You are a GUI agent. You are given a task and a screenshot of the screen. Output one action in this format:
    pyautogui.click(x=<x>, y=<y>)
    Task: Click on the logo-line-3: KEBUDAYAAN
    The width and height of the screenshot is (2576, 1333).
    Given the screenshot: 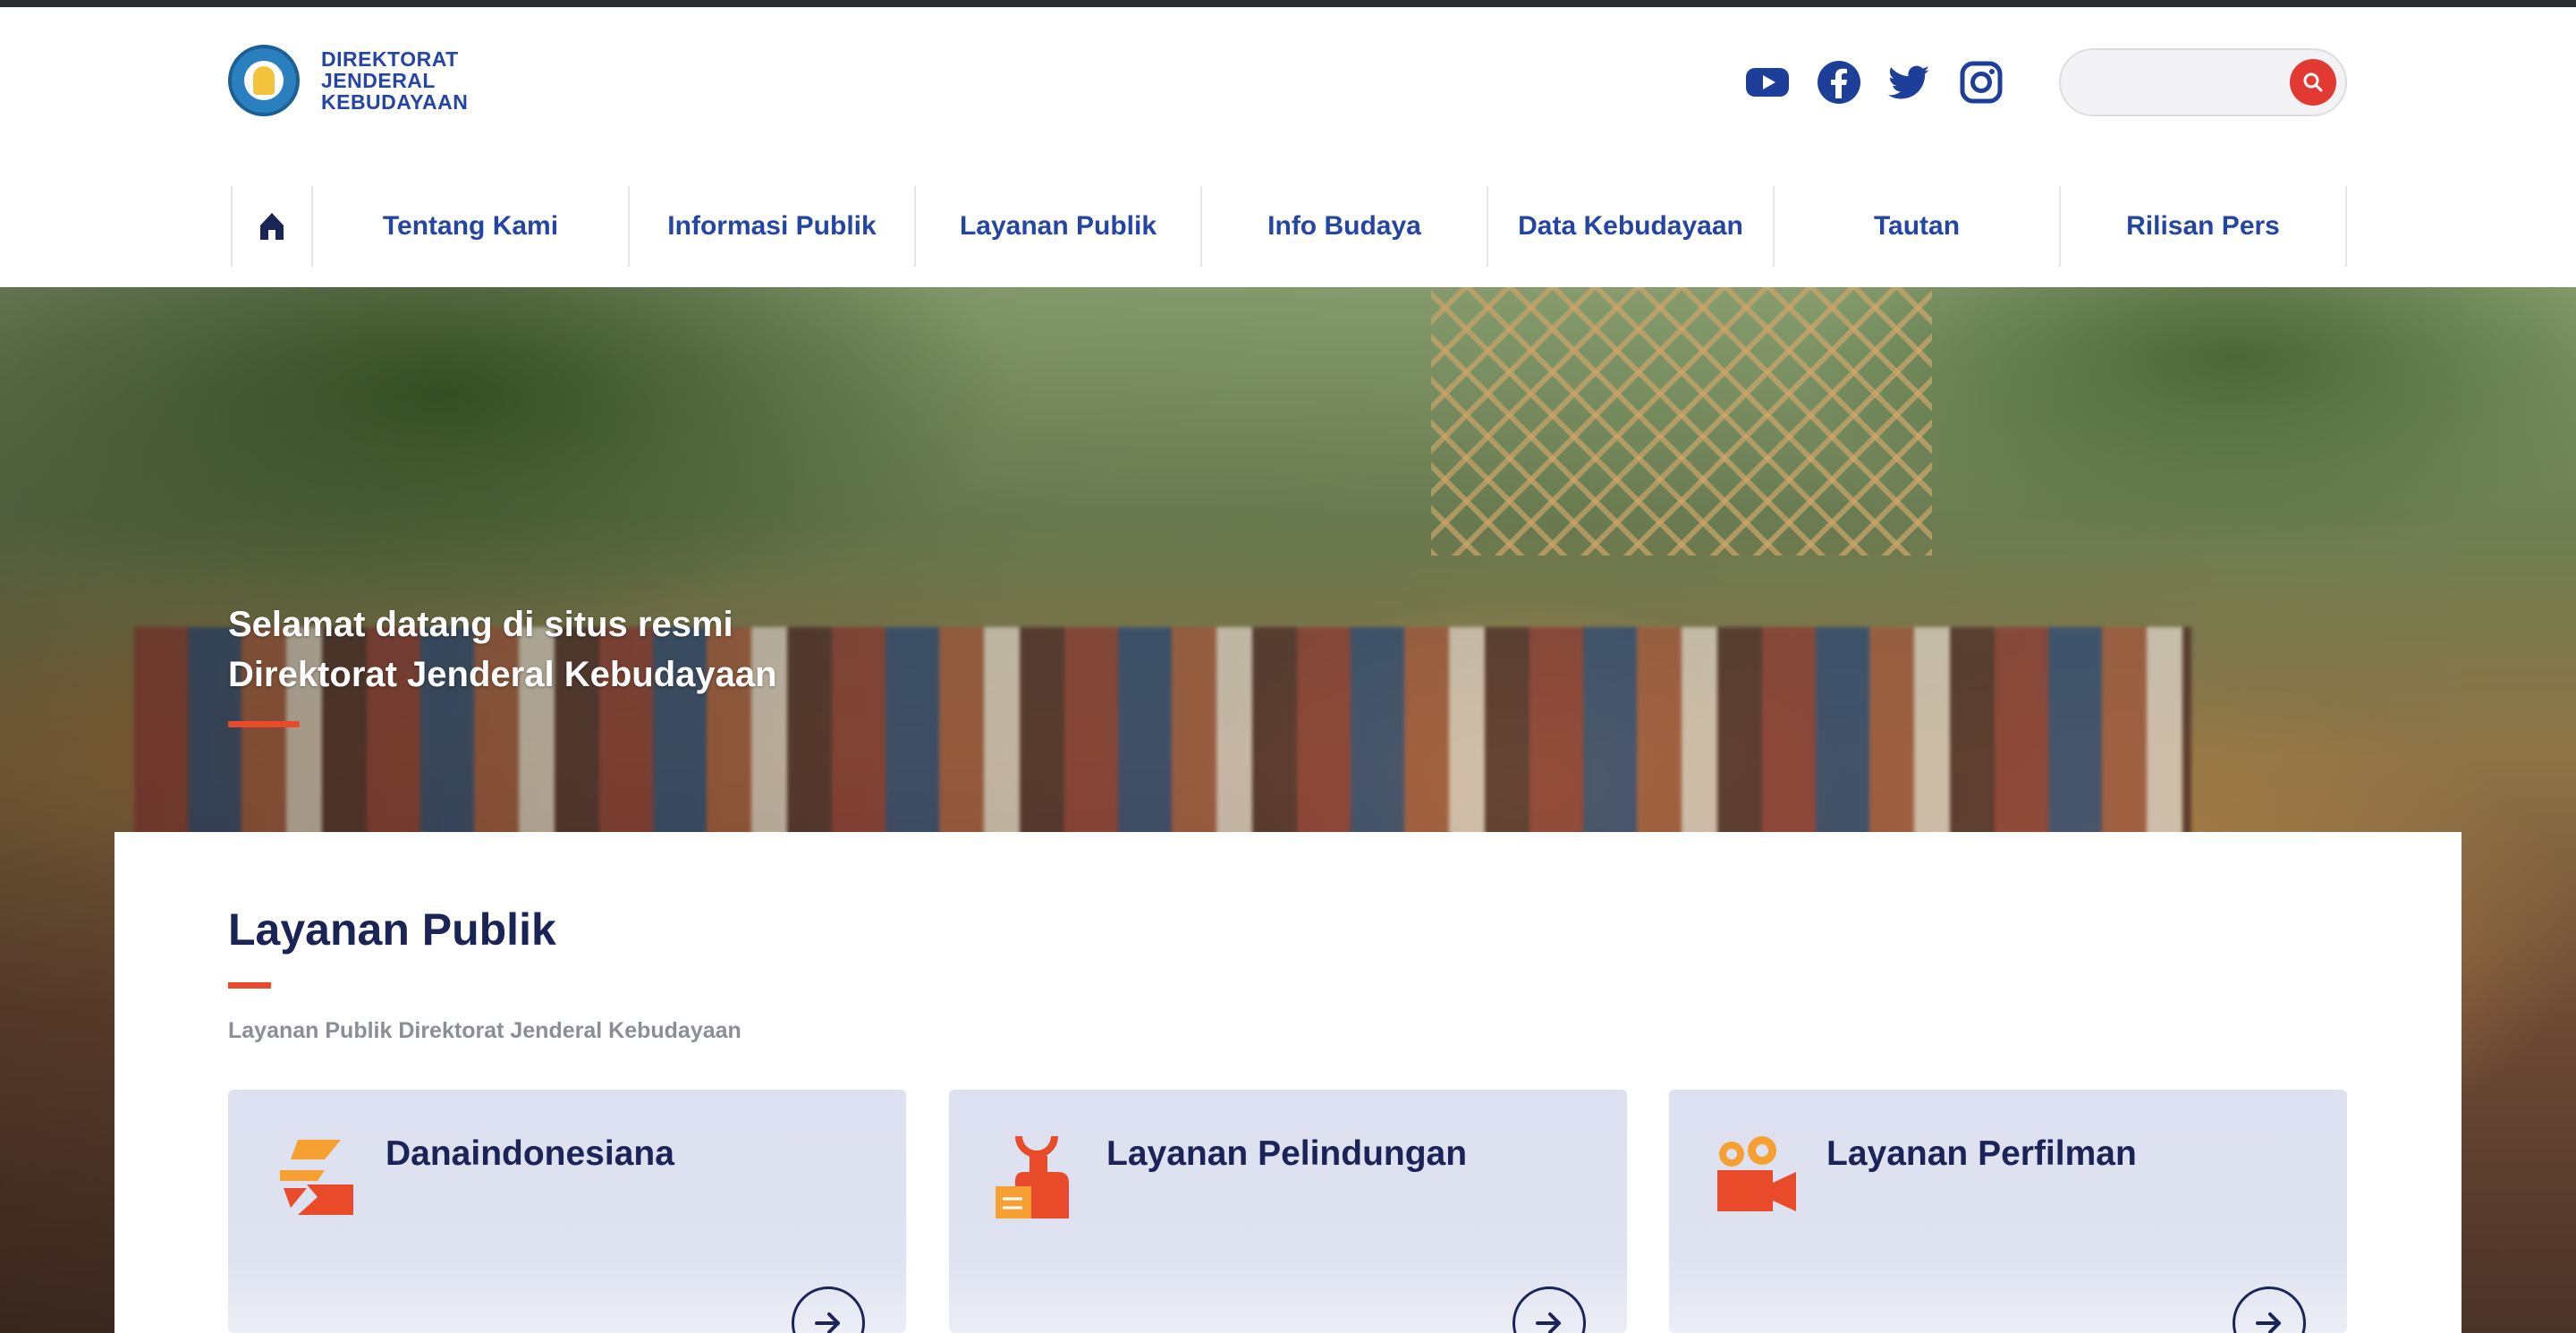 What is the action you would take?
    pyautogui.click(x=395, y=102)
    